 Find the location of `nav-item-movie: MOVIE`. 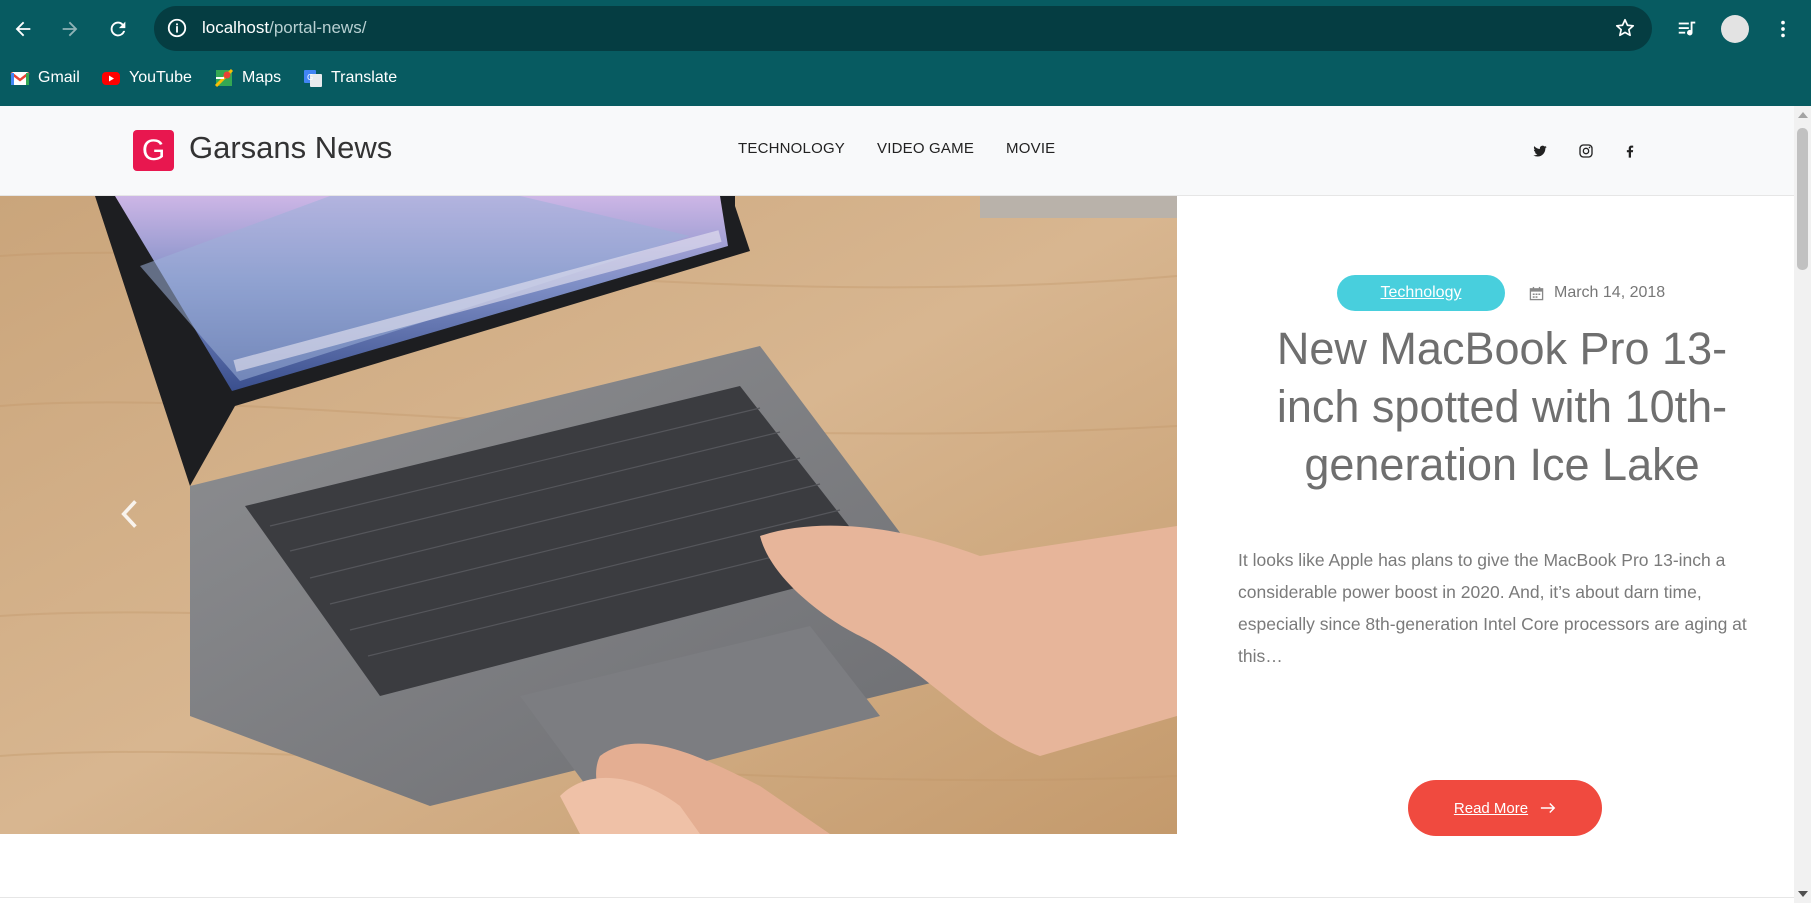

nav-item-movie: MOVIE is located at coordinates (1030, 148).